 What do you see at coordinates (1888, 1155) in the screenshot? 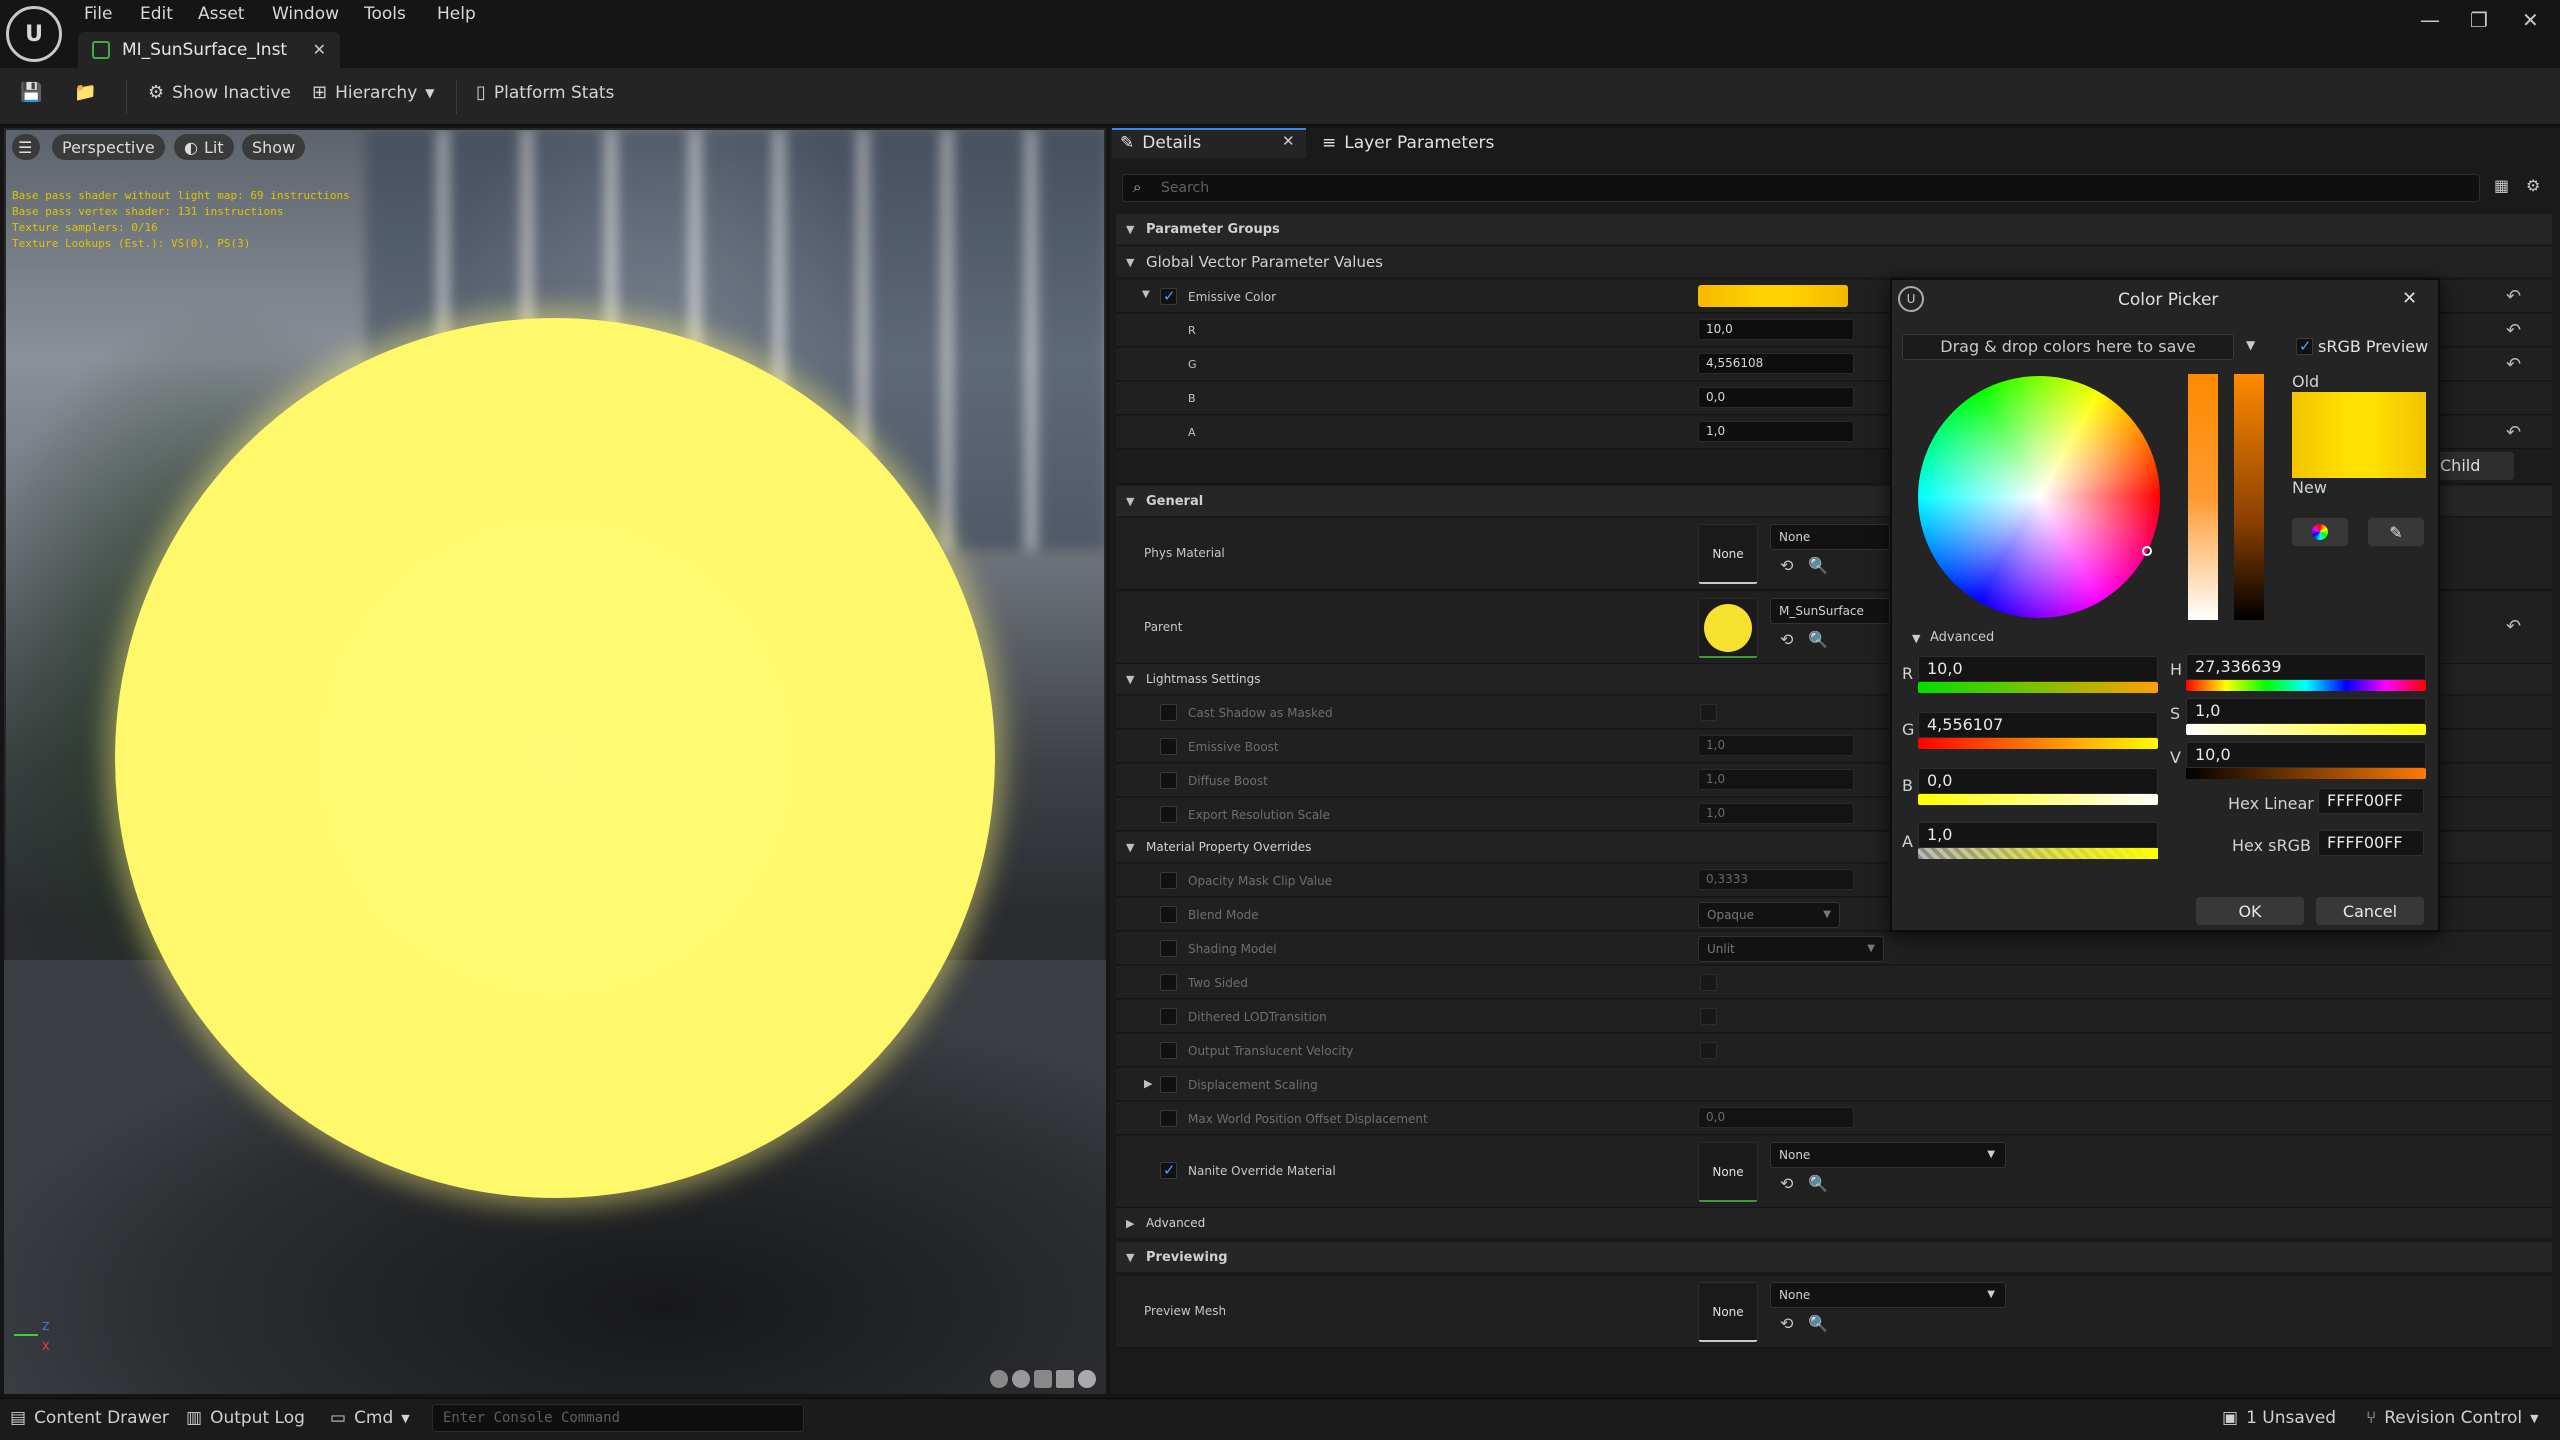
I see `nanite-combo: None ▼` at bounding box center [1888, 1155].